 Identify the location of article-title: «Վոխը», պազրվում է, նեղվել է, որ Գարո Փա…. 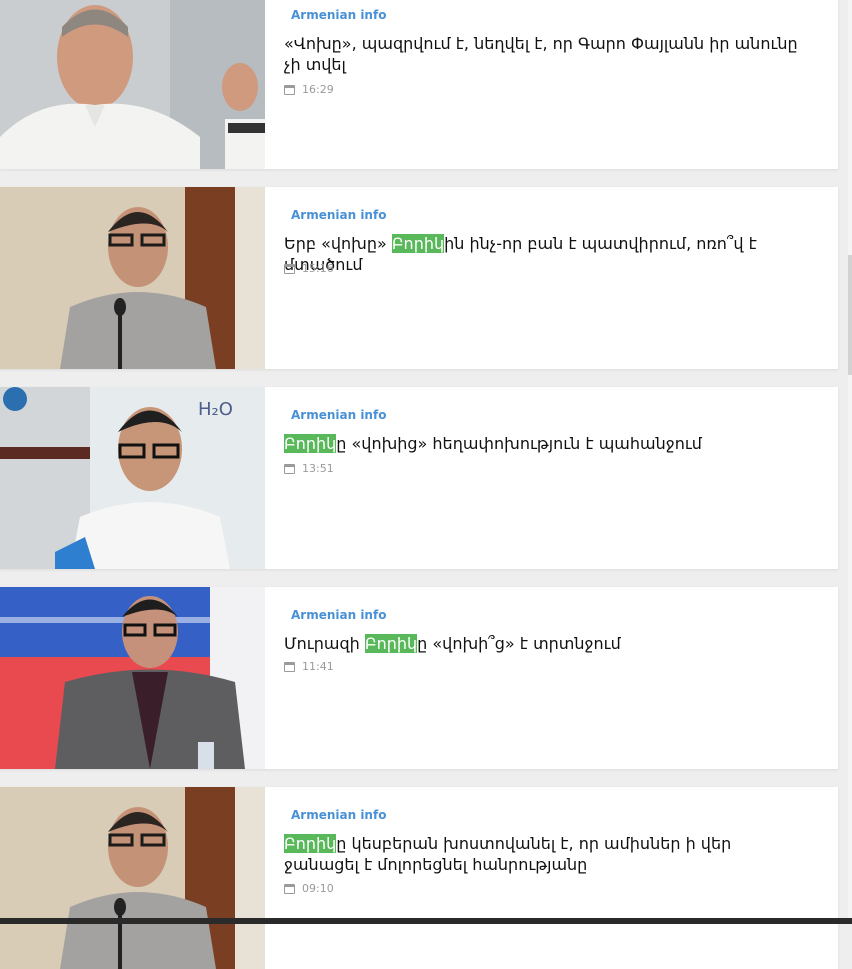
(544, 54).